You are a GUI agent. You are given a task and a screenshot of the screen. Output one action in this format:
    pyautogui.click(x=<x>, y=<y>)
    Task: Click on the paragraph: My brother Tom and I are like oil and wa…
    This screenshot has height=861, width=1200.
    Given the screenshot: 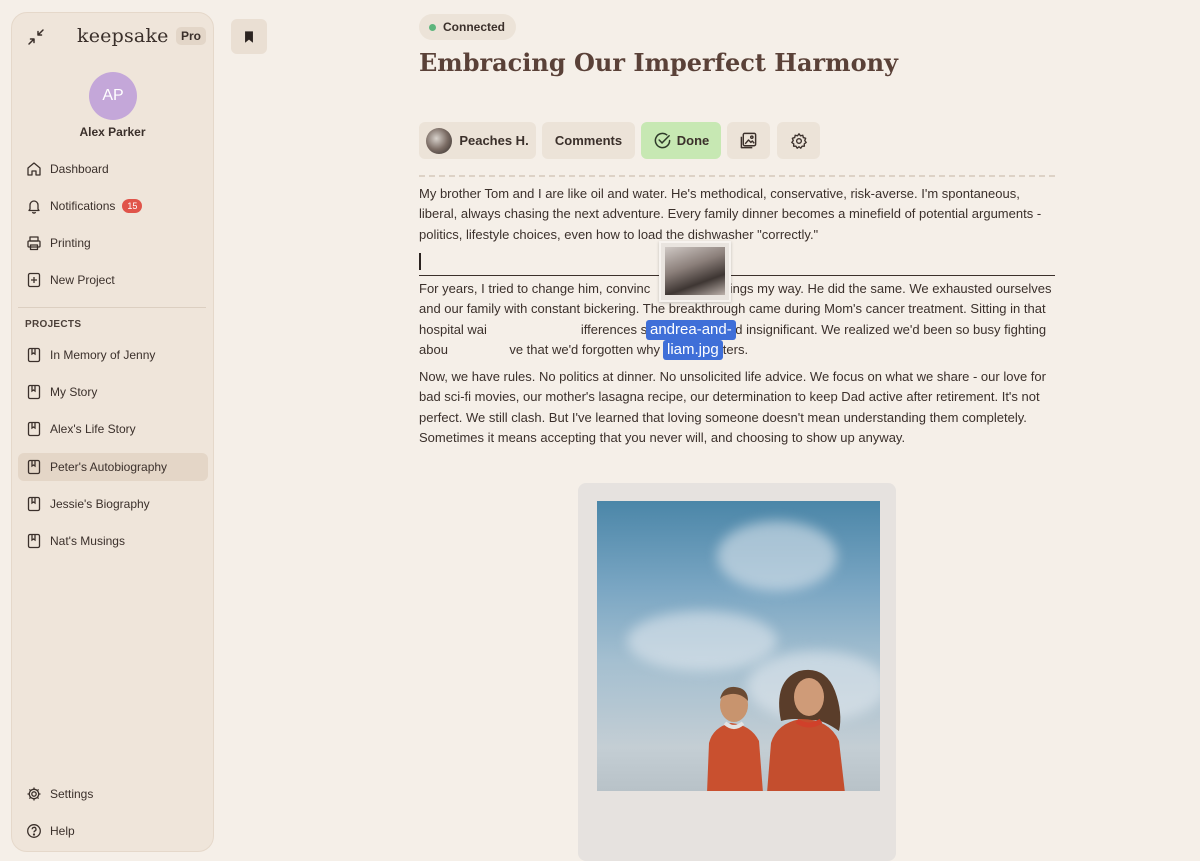 What is the action you would take?
    pyautogui.click(x=739, y=214)
    